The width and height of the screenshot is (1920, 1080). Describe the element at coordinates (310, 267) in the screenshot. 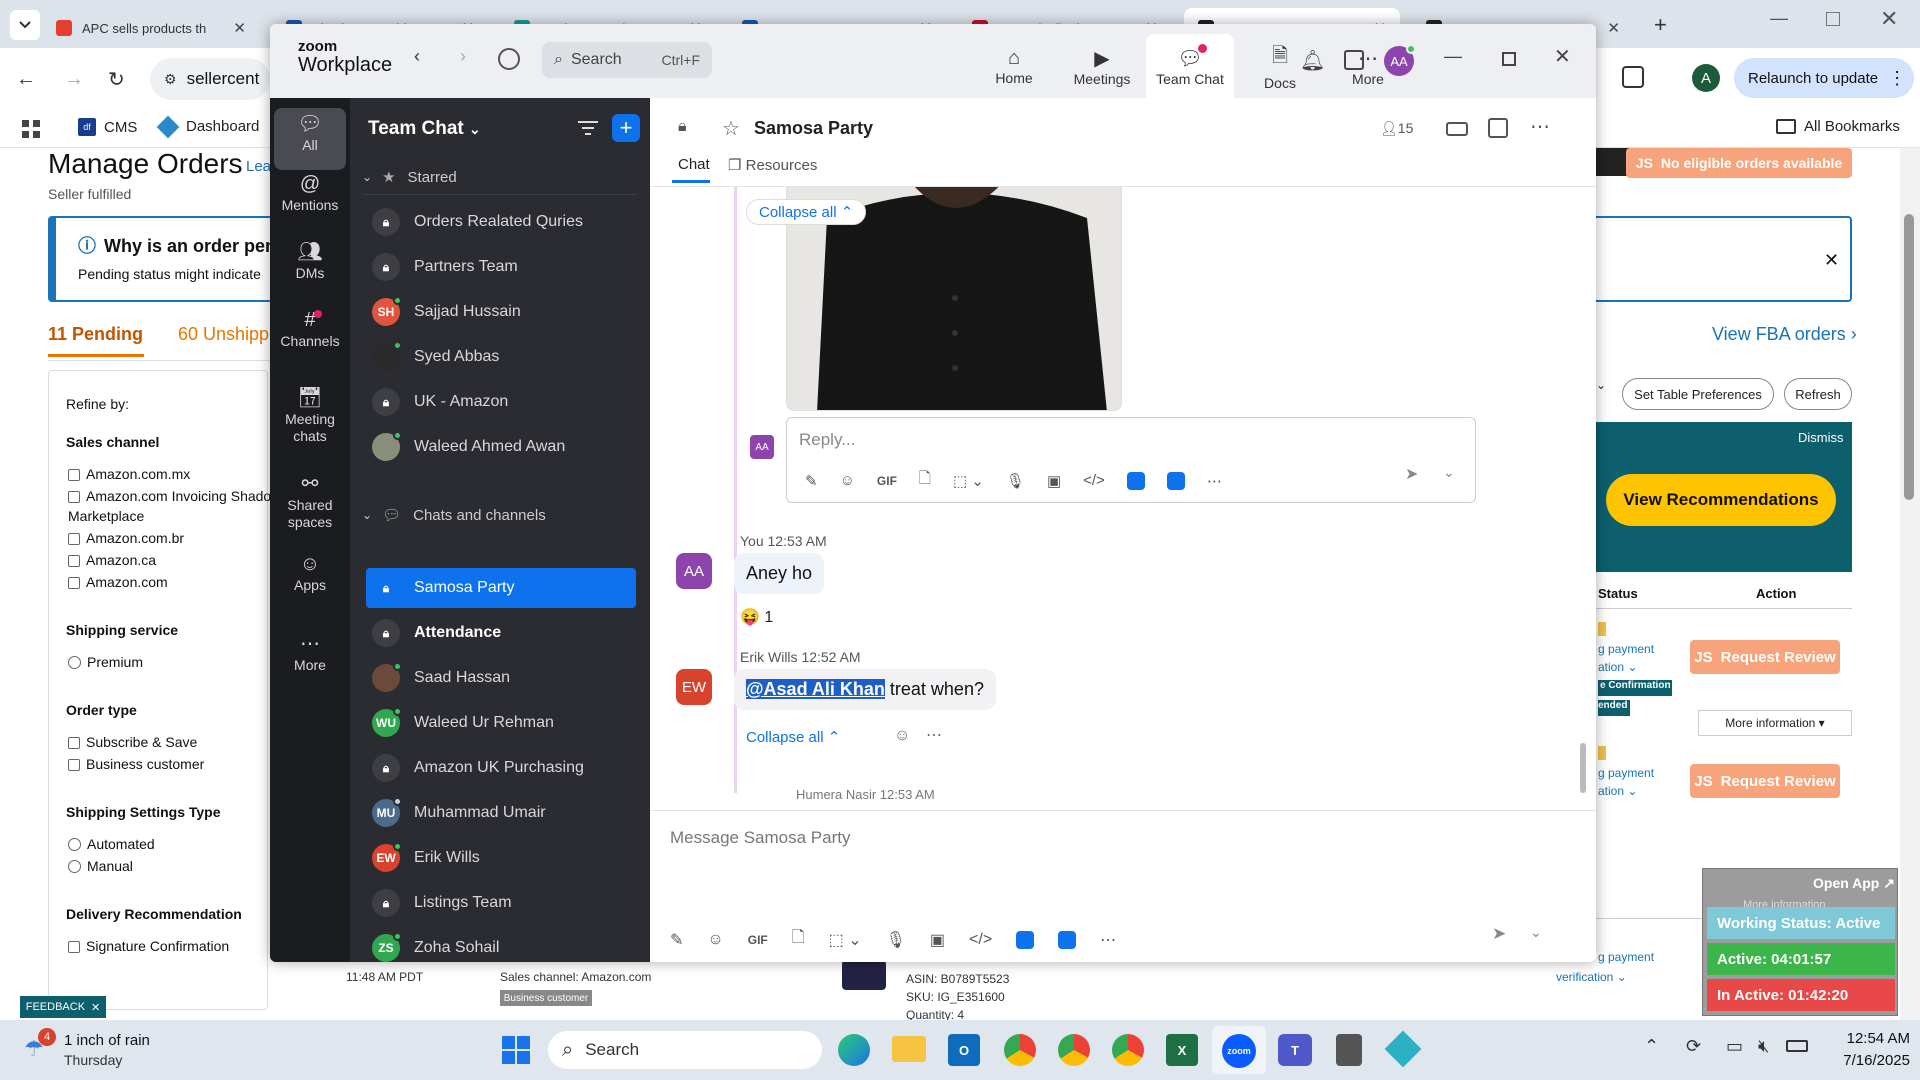

I see `rail-dms: 👥︎ DMs` at that location.